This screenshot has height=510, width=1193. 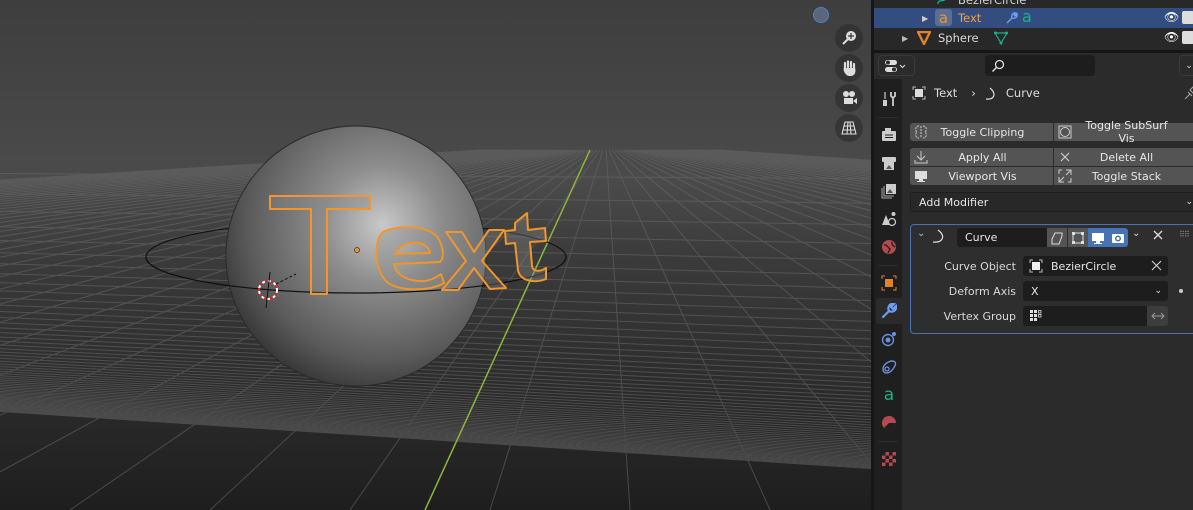 I want to click on origin-point, so click(x=357, y=250).